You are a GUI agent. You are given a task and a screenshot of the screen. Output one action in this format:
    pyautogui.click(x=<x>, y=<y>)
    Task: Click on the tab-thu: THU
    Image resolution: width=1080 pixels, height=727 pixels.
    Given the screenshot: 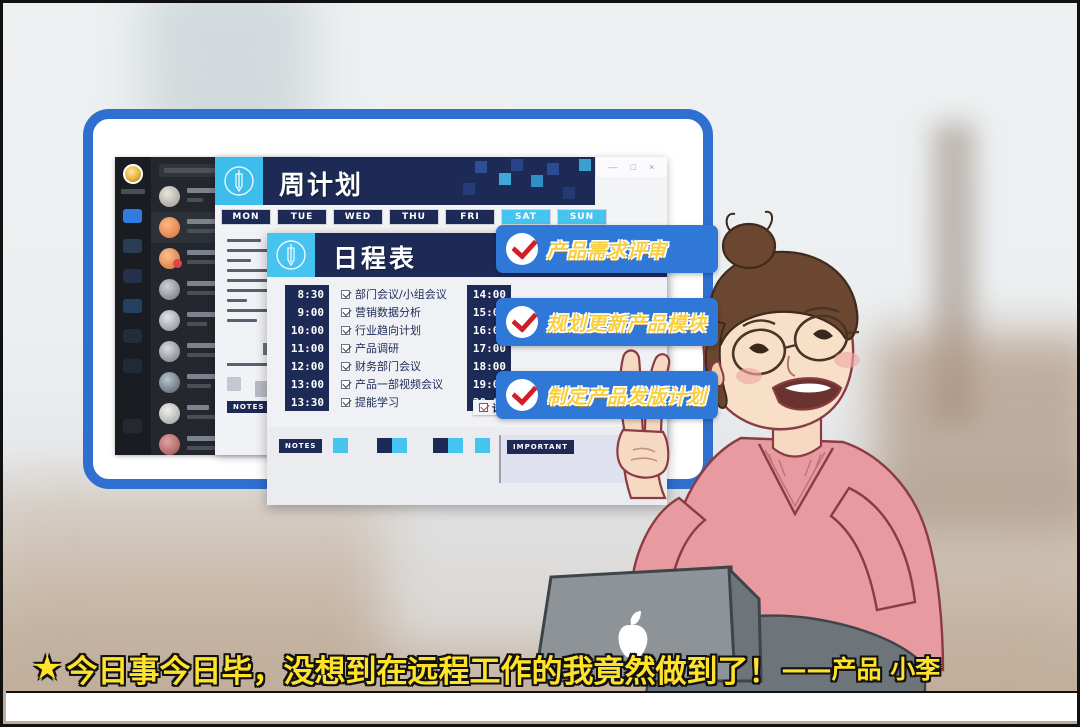 What is the action you would take?
    pyautogui.click(x=414, y=217)
    